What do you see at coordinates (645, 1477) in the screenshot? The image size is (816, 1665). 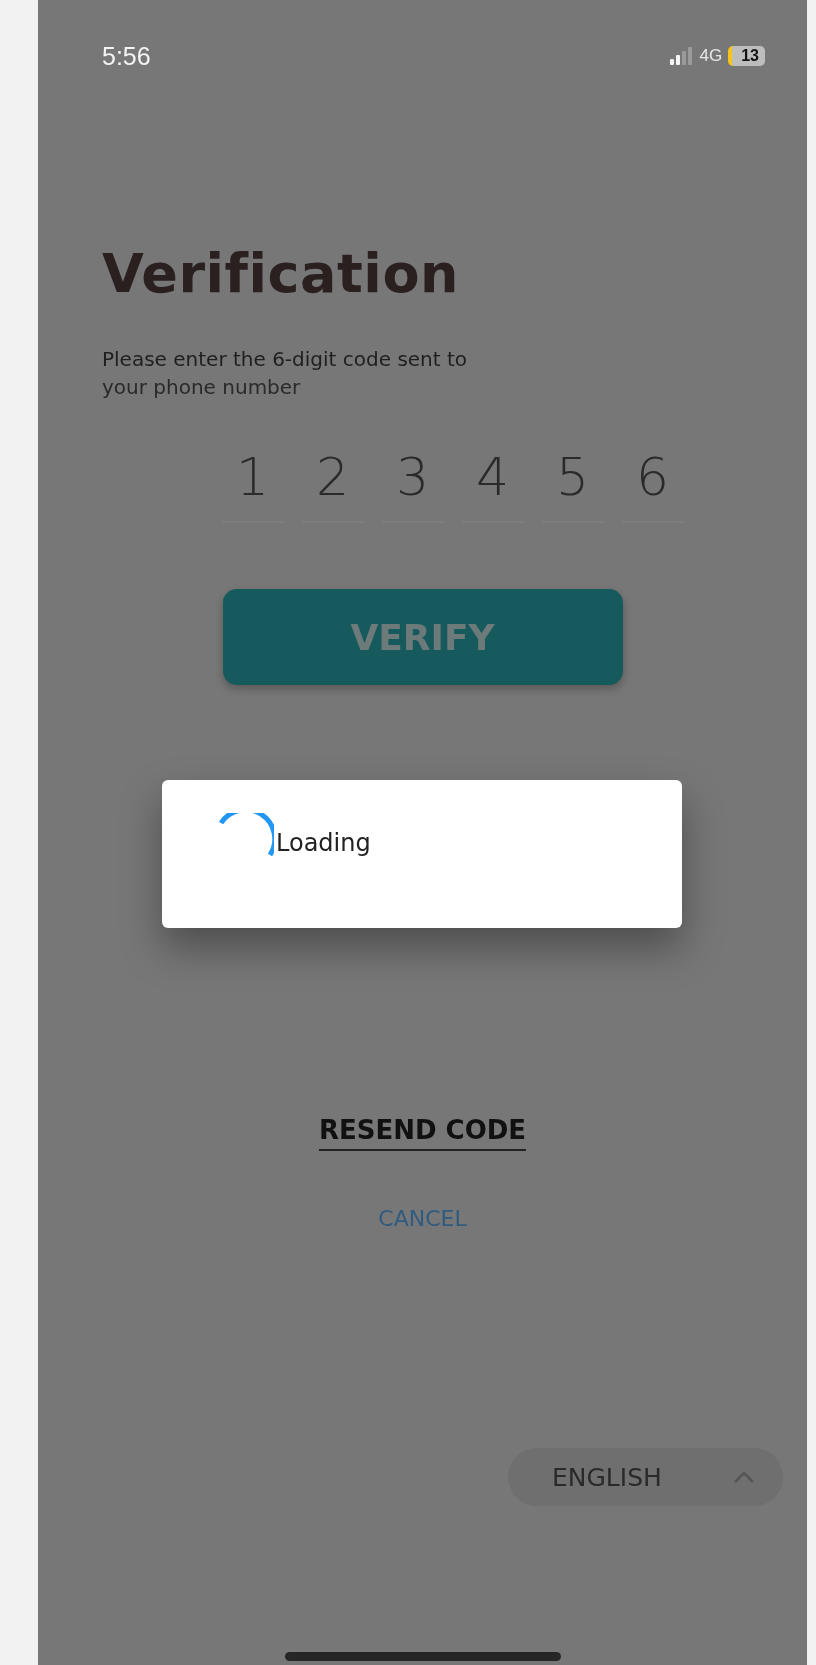 I see `language-selector: ENGLISH` at bounding box center [645, 1477].